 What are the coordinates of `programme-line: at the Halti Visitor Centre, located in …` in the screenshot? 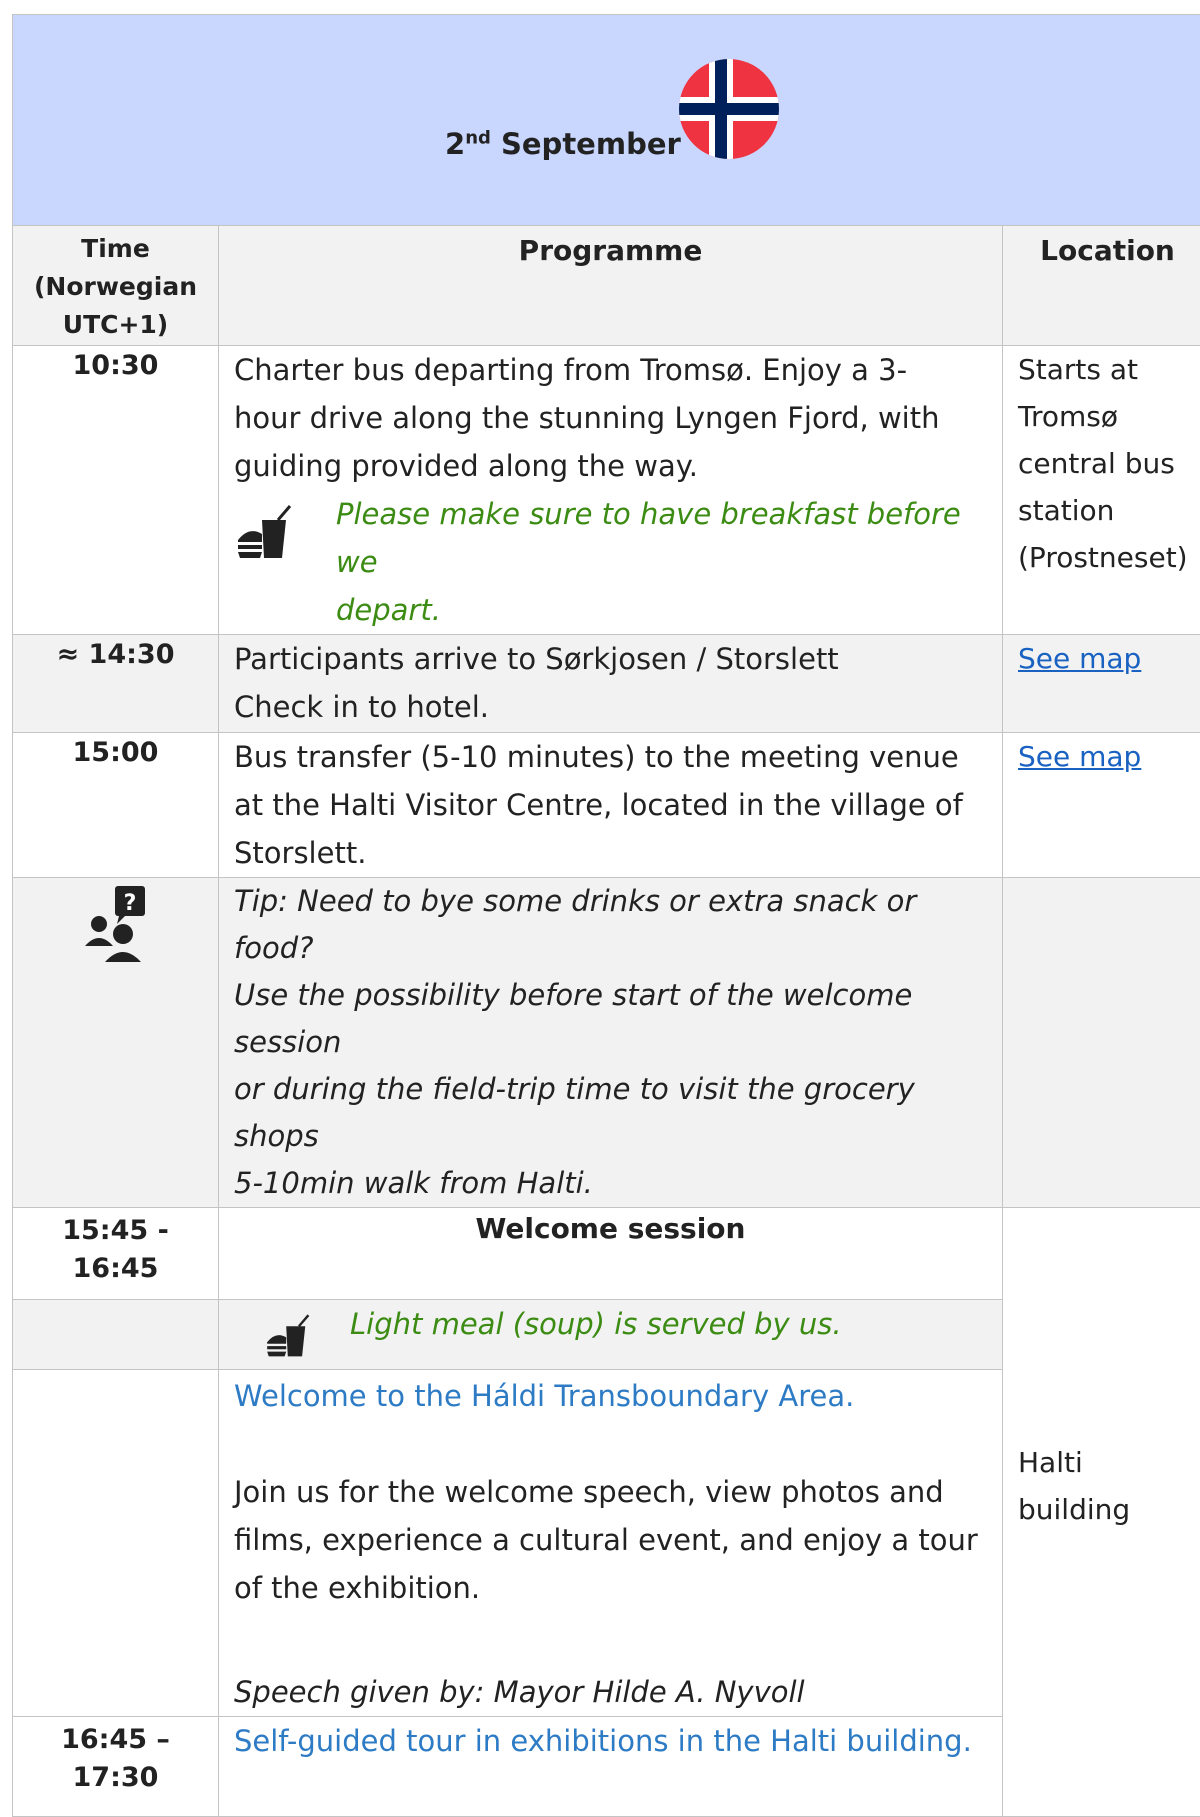 It's located at (613, 805).